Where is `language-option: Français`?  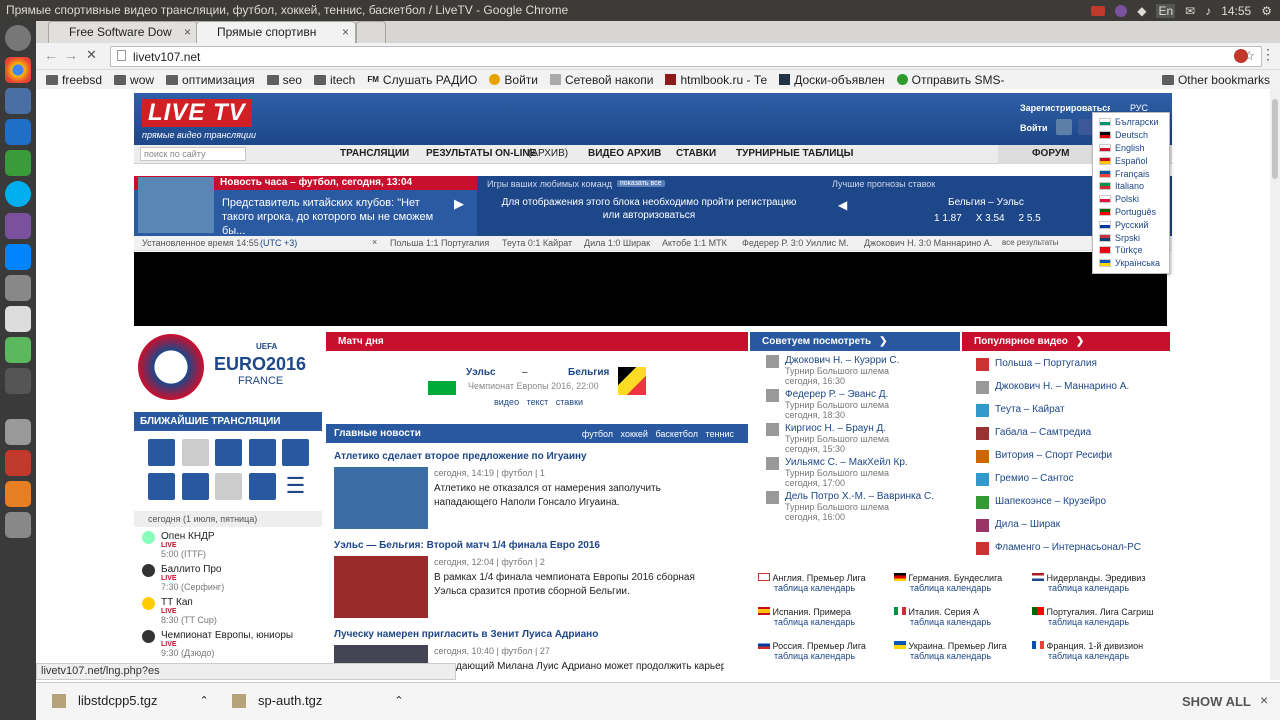 language-option: Français is located at coordinates (1131, 173).